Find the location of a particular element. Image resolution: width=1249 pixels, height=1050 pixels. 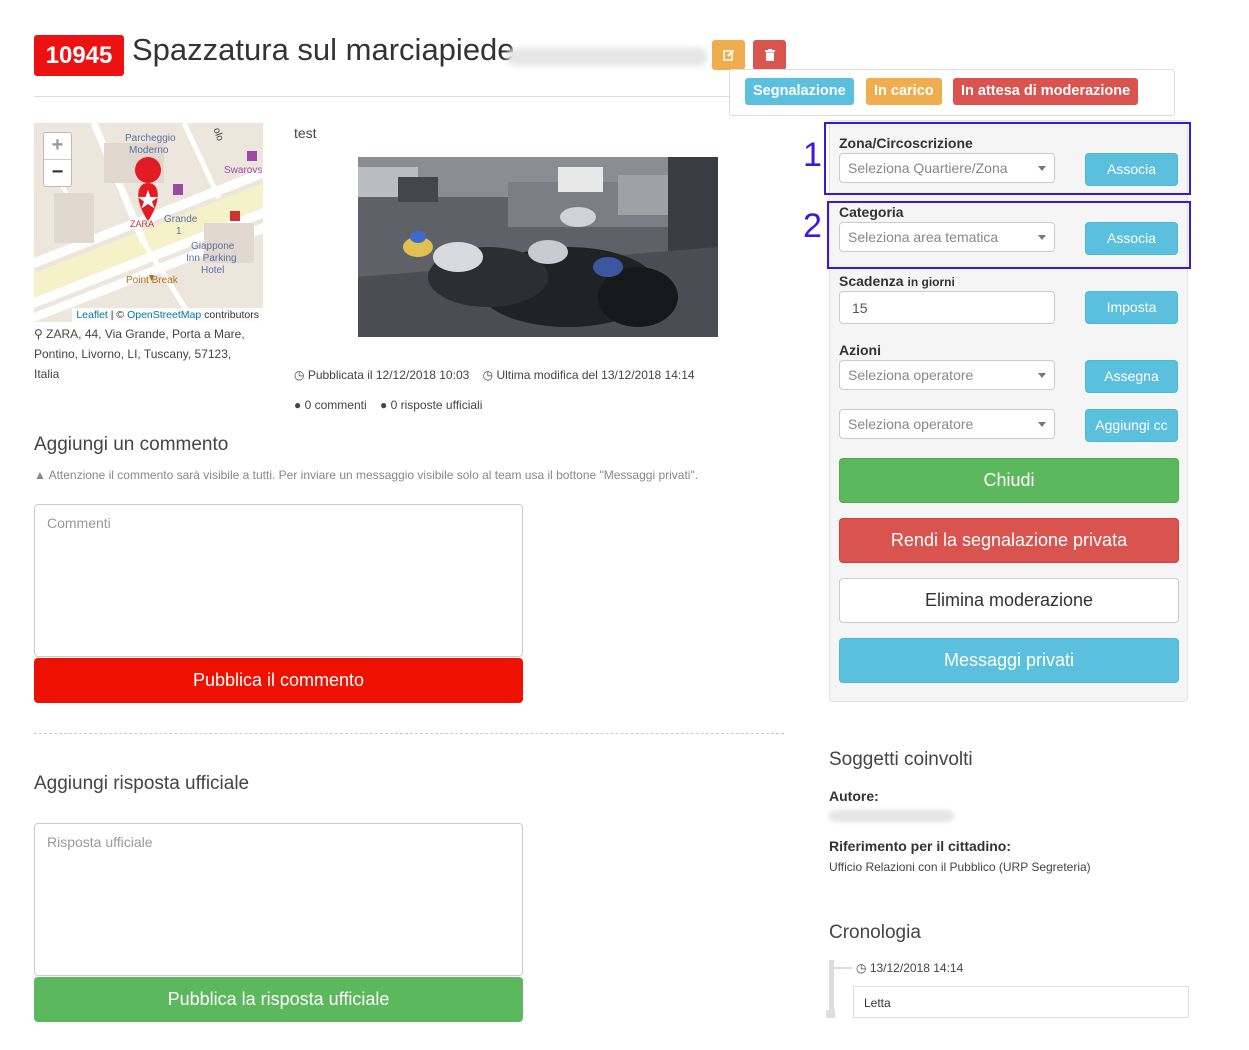

timeline-event: Letta is located at coordinates (1021, 1002).